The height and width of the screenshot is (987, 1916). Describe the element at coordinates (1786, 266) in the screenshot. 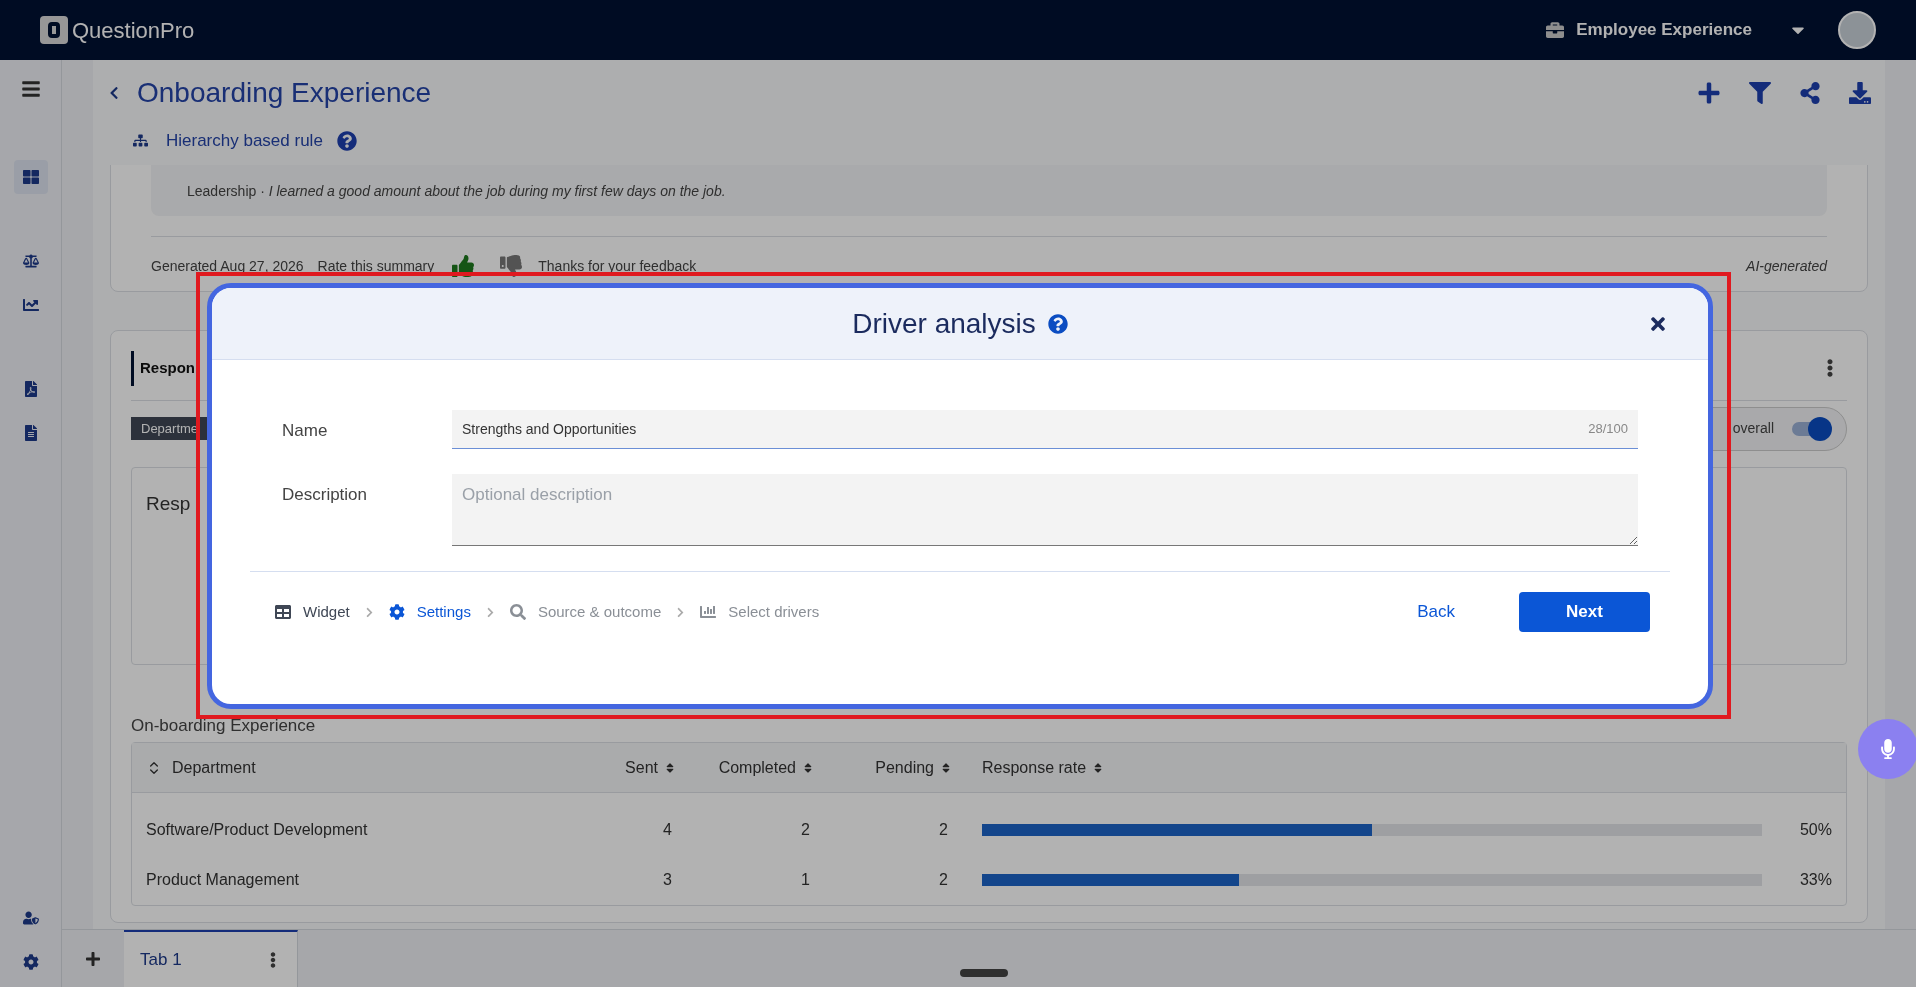

I see `ai-label: AI-generated` at that location.